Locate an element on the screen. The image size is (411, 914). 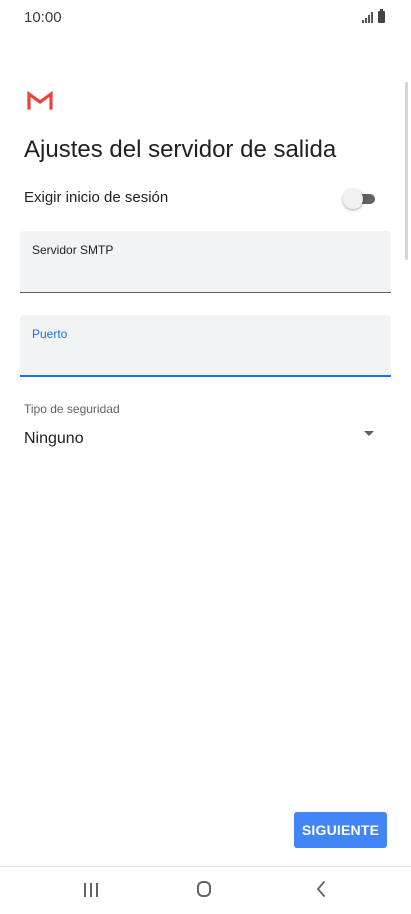
next-button: SIGUIENTE is located at coordinates (340, 830).